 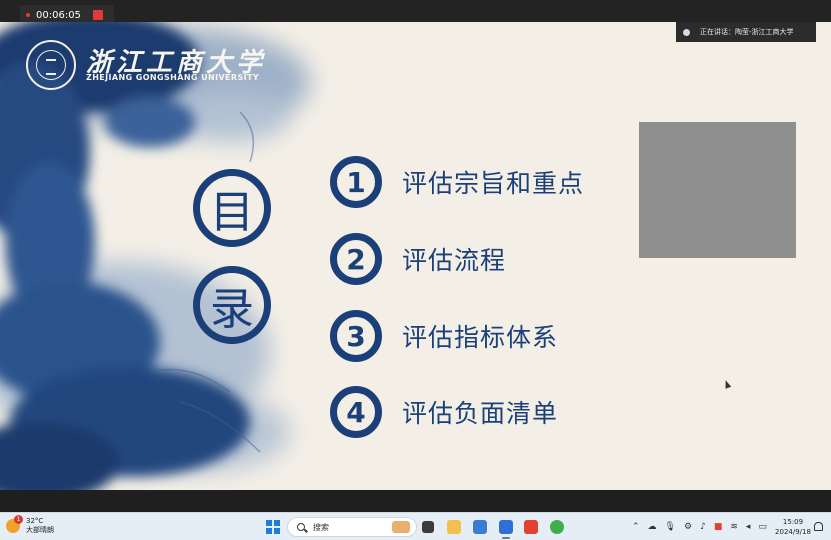 What do you see at coordinates (356, 412) in the screenshot?
I see `menu-item-number: 4` at bounding box center [356, 412].